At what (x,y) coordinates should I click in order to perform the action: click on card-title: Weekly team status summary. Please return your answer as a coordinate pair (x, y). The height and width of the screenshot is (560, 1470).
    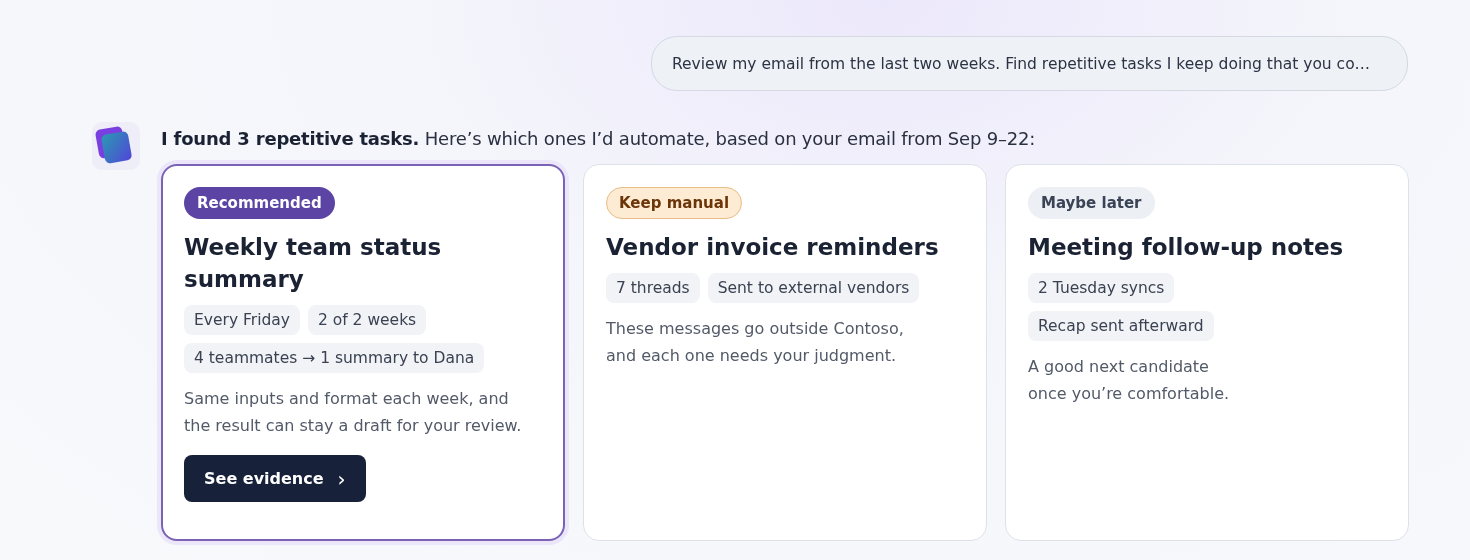
    Looking at the image, I should click on (313, 263).